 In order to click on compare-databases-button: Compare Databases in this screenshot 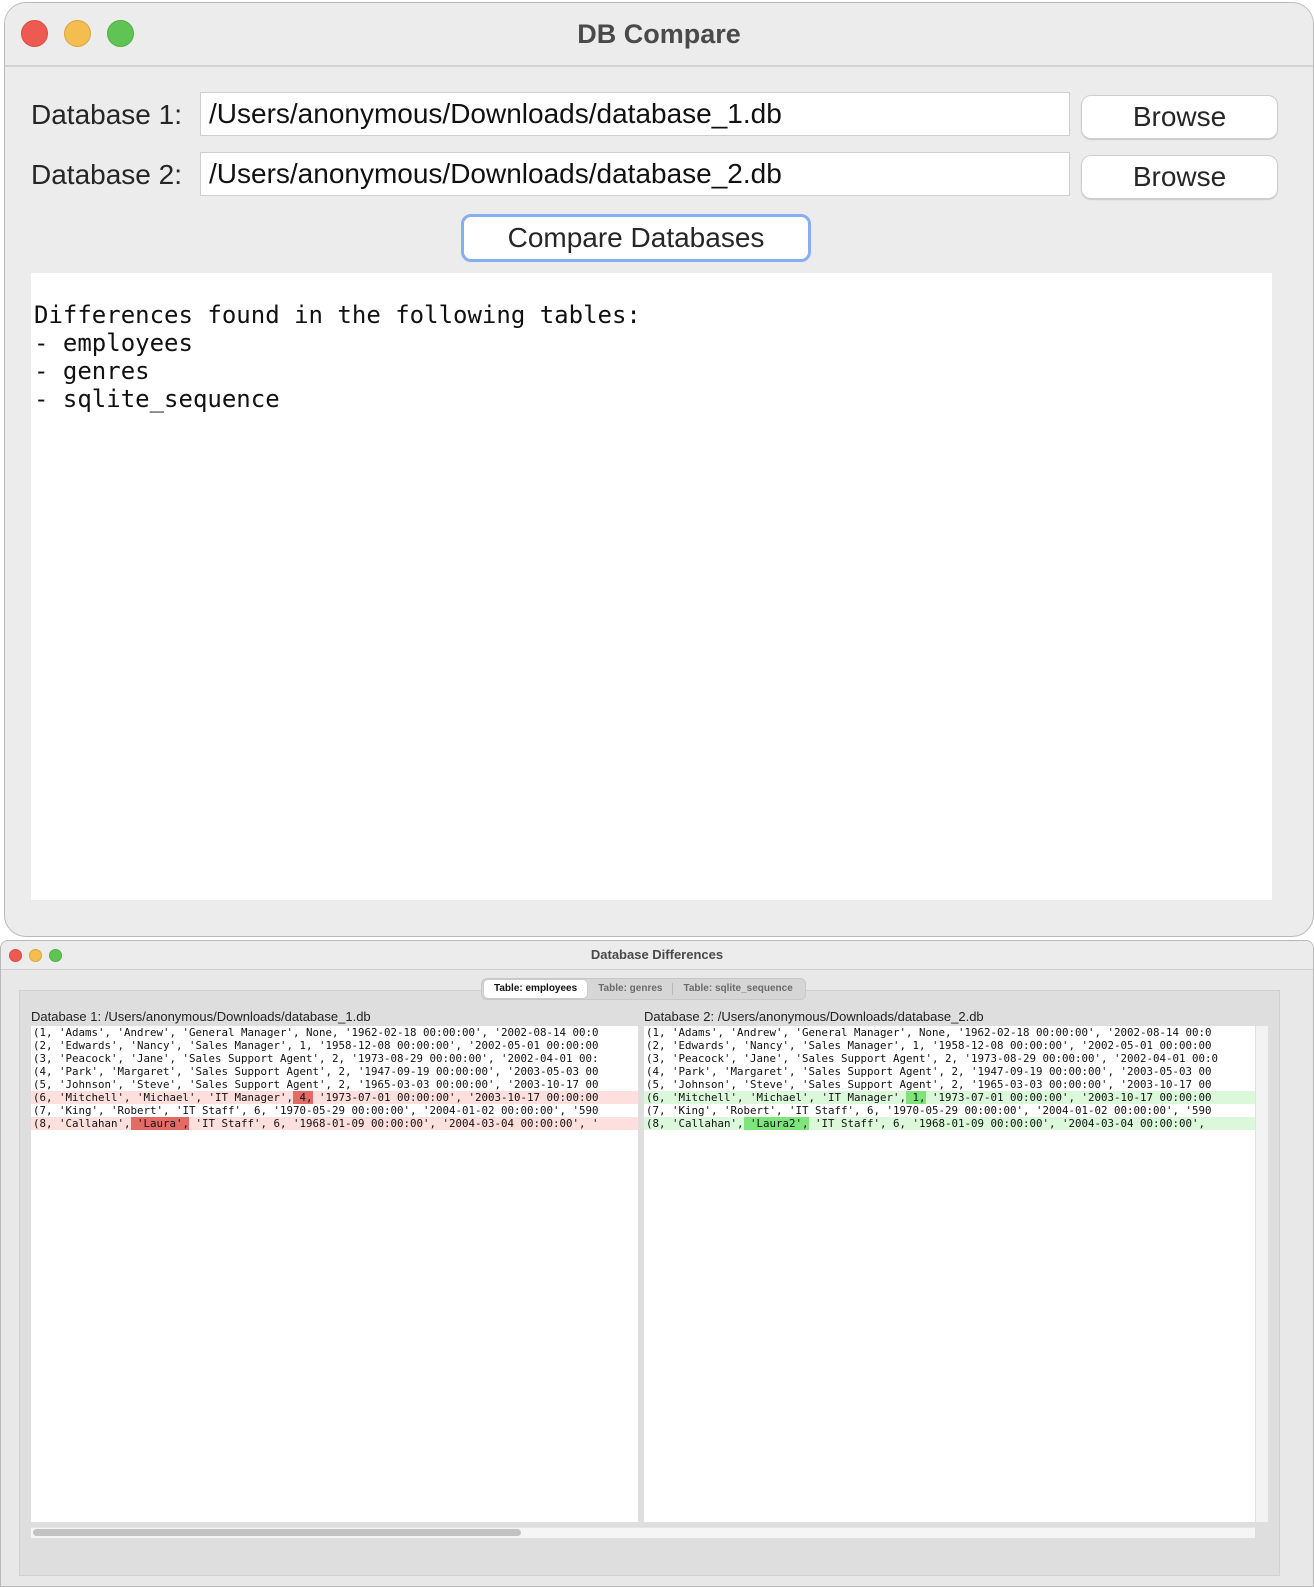, I will do `click(636, 238)`.